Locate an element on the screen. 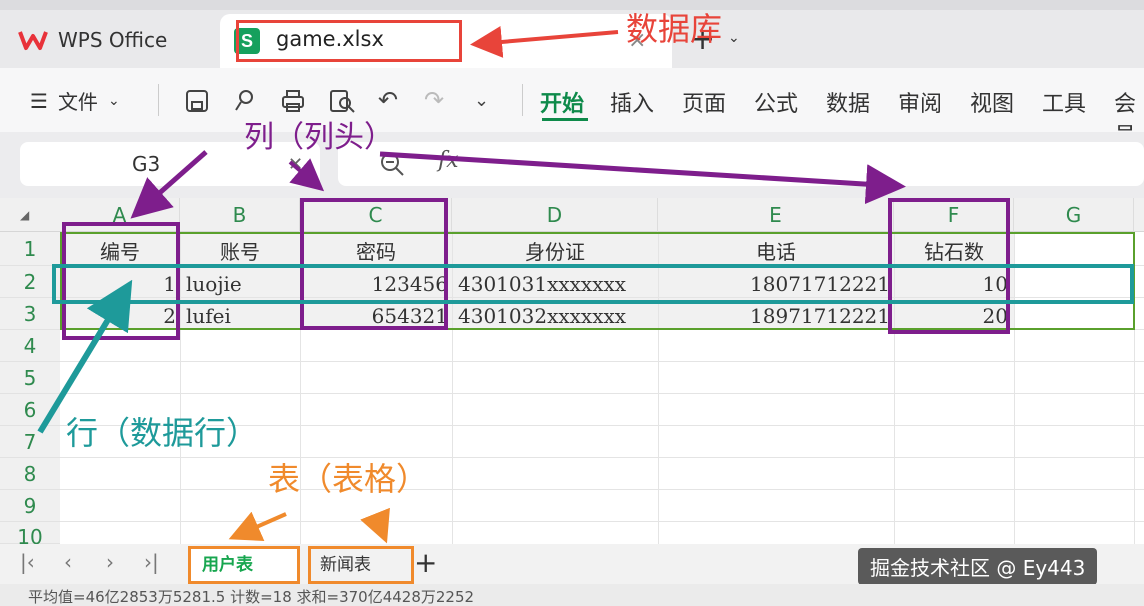 The height and width of the screenshot is (606, 1144). row-arrow is located at coordinates (85, 356).